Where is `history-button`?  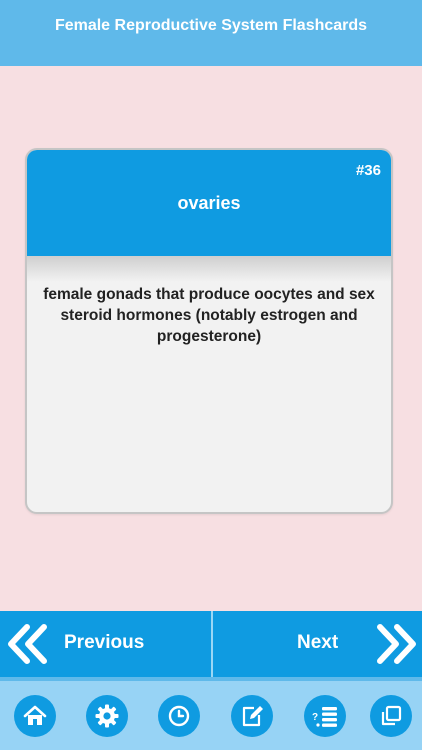 history-button is located at coordinates (179, 716).